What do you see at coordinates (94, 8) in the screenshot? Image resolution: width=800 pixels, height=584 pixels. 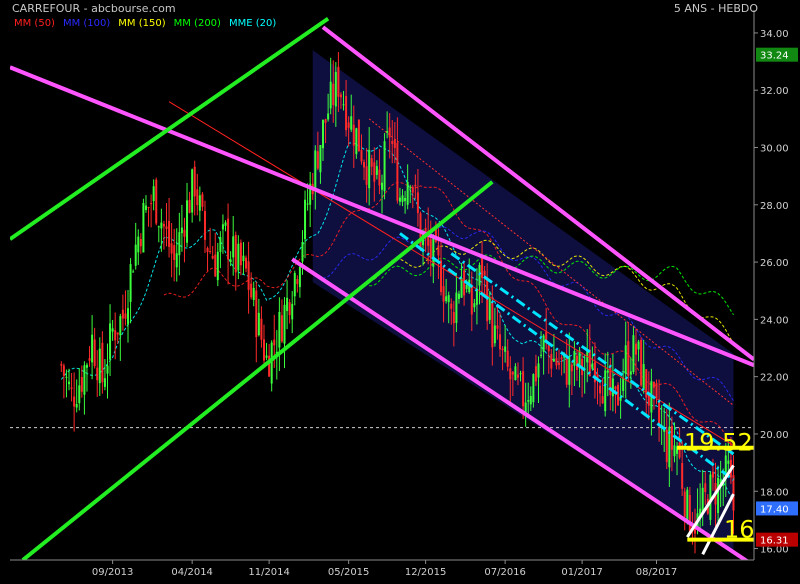 I see `chart-title: CARREFOUR - abcbourse.com` at bounding box center [94, 8].